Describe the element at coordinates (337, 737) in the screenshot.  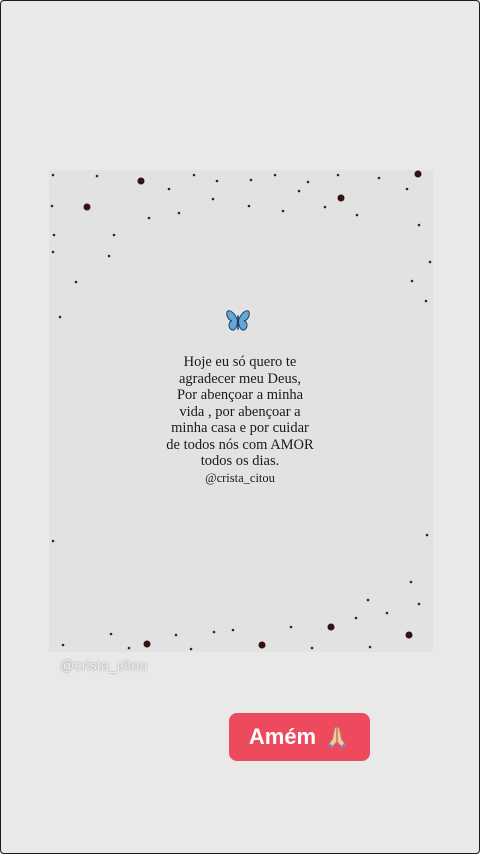
I see `praying-hands-icon` at that location.